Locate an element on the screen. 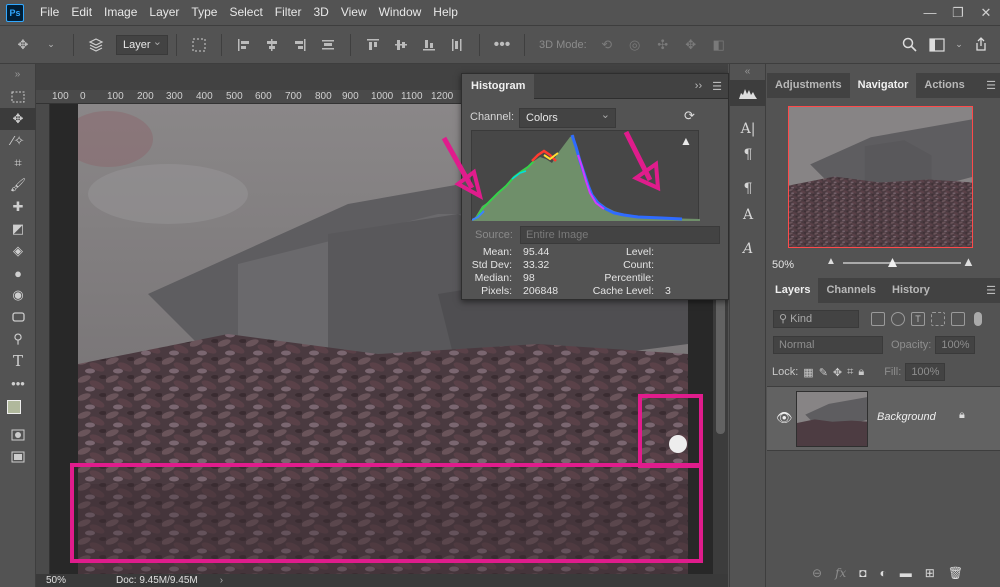 This screenshot has width=1000, height=587. filter-type-icon: T is located at coordinates (918, 319).